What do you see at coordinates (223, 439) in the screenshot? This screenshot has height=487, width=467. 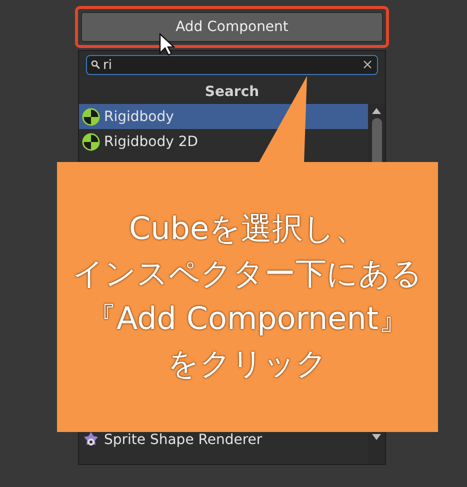 I see `component-item: Sprite Shape Renderer` at bounding box center [223, 439].